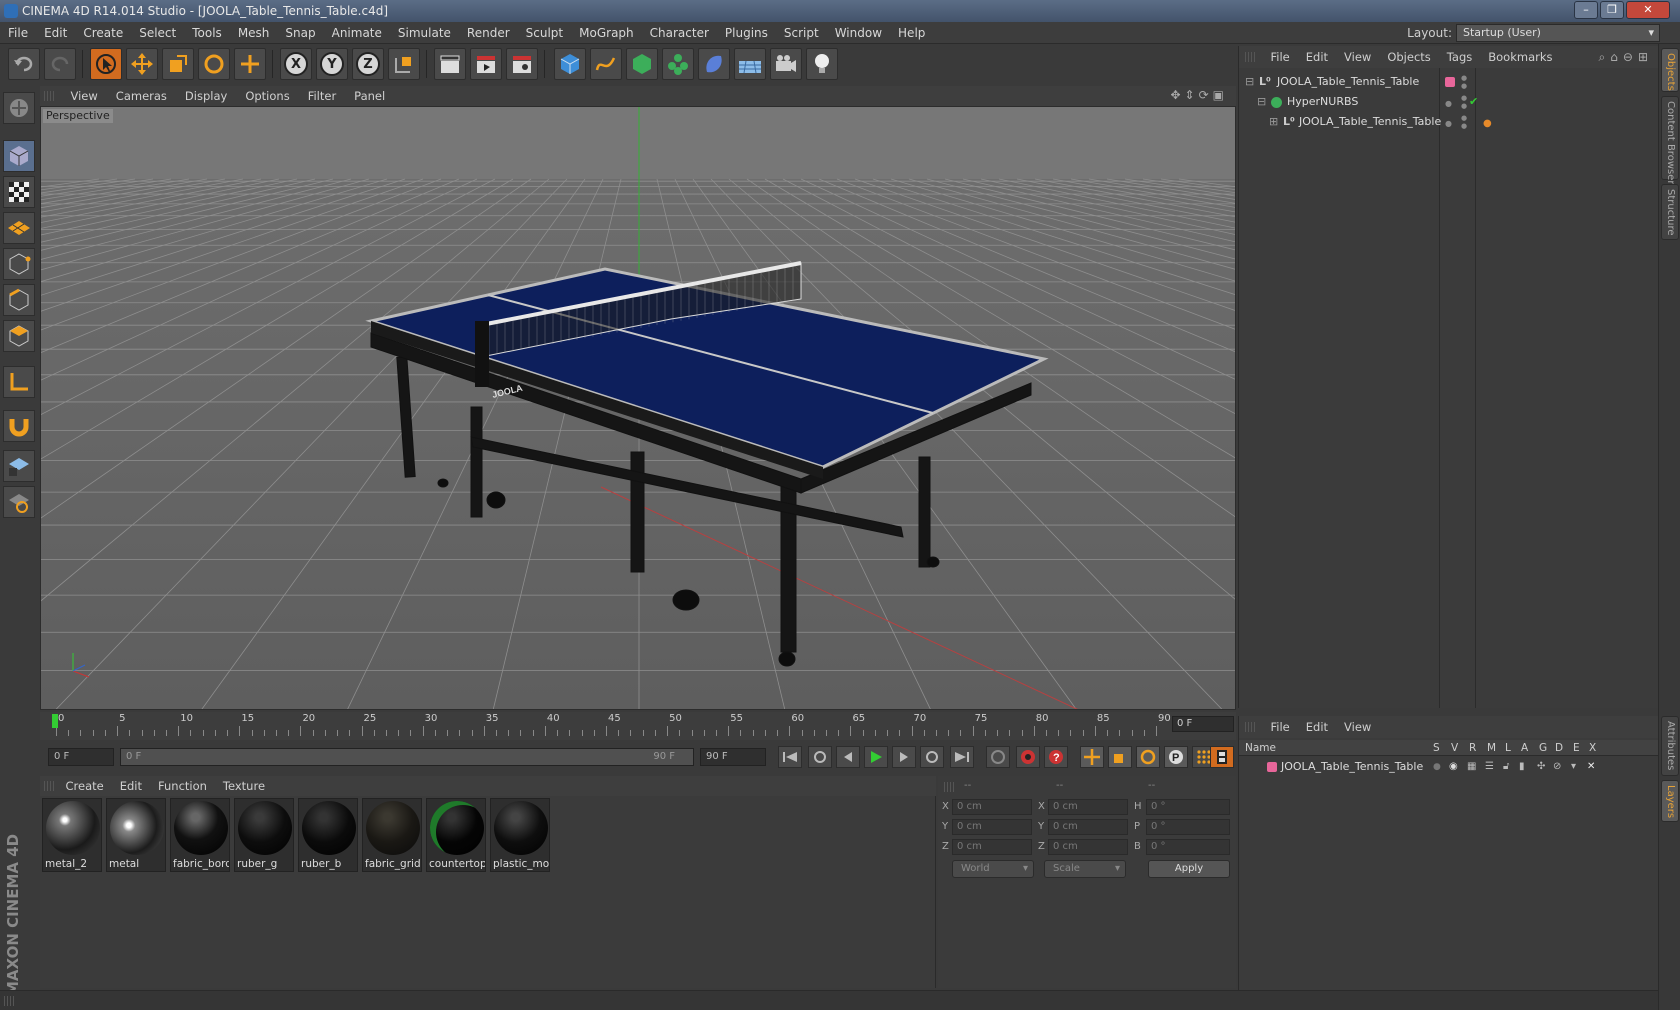  I want to click on column-visible: V, so click(1454, 748).